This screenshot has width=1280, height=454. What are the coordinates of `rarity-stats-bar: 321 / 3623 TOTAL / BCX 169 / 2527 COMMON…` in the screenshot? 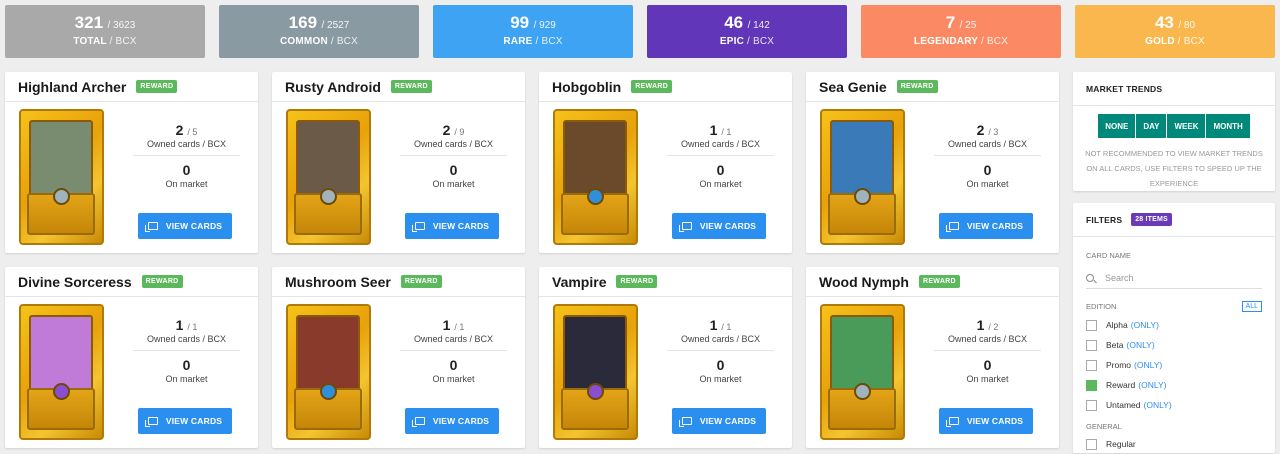 It's located at (640, 31).